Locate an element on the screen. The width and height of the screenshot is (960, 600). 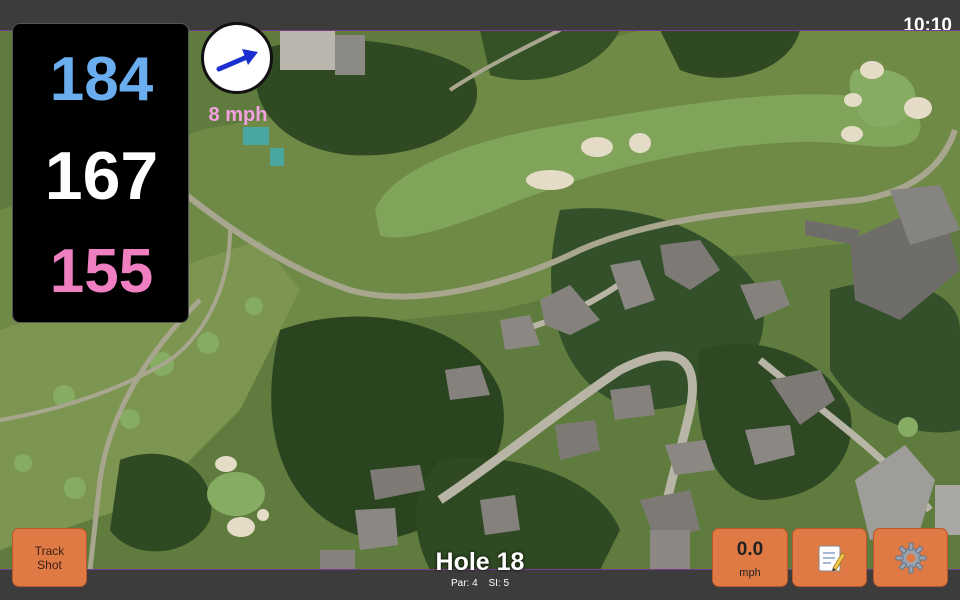
track-shot-button: Track Shot is located at coordinates (49, 557).